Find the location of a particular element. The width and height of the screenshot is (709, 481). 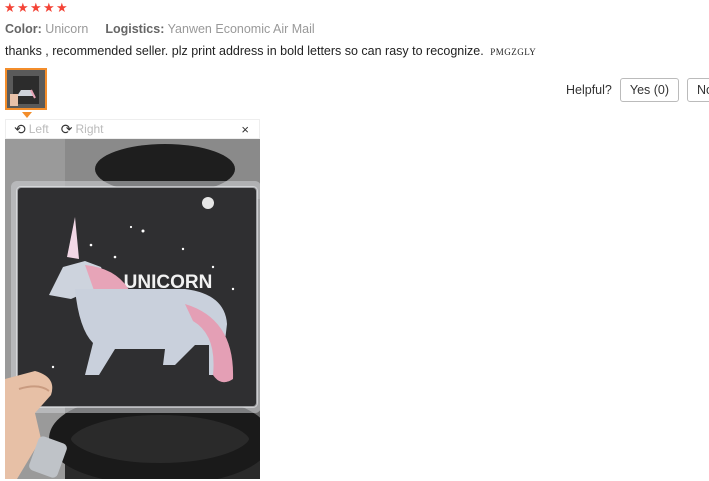

rotate-right-label: Right is located at coordinates (89, 129).